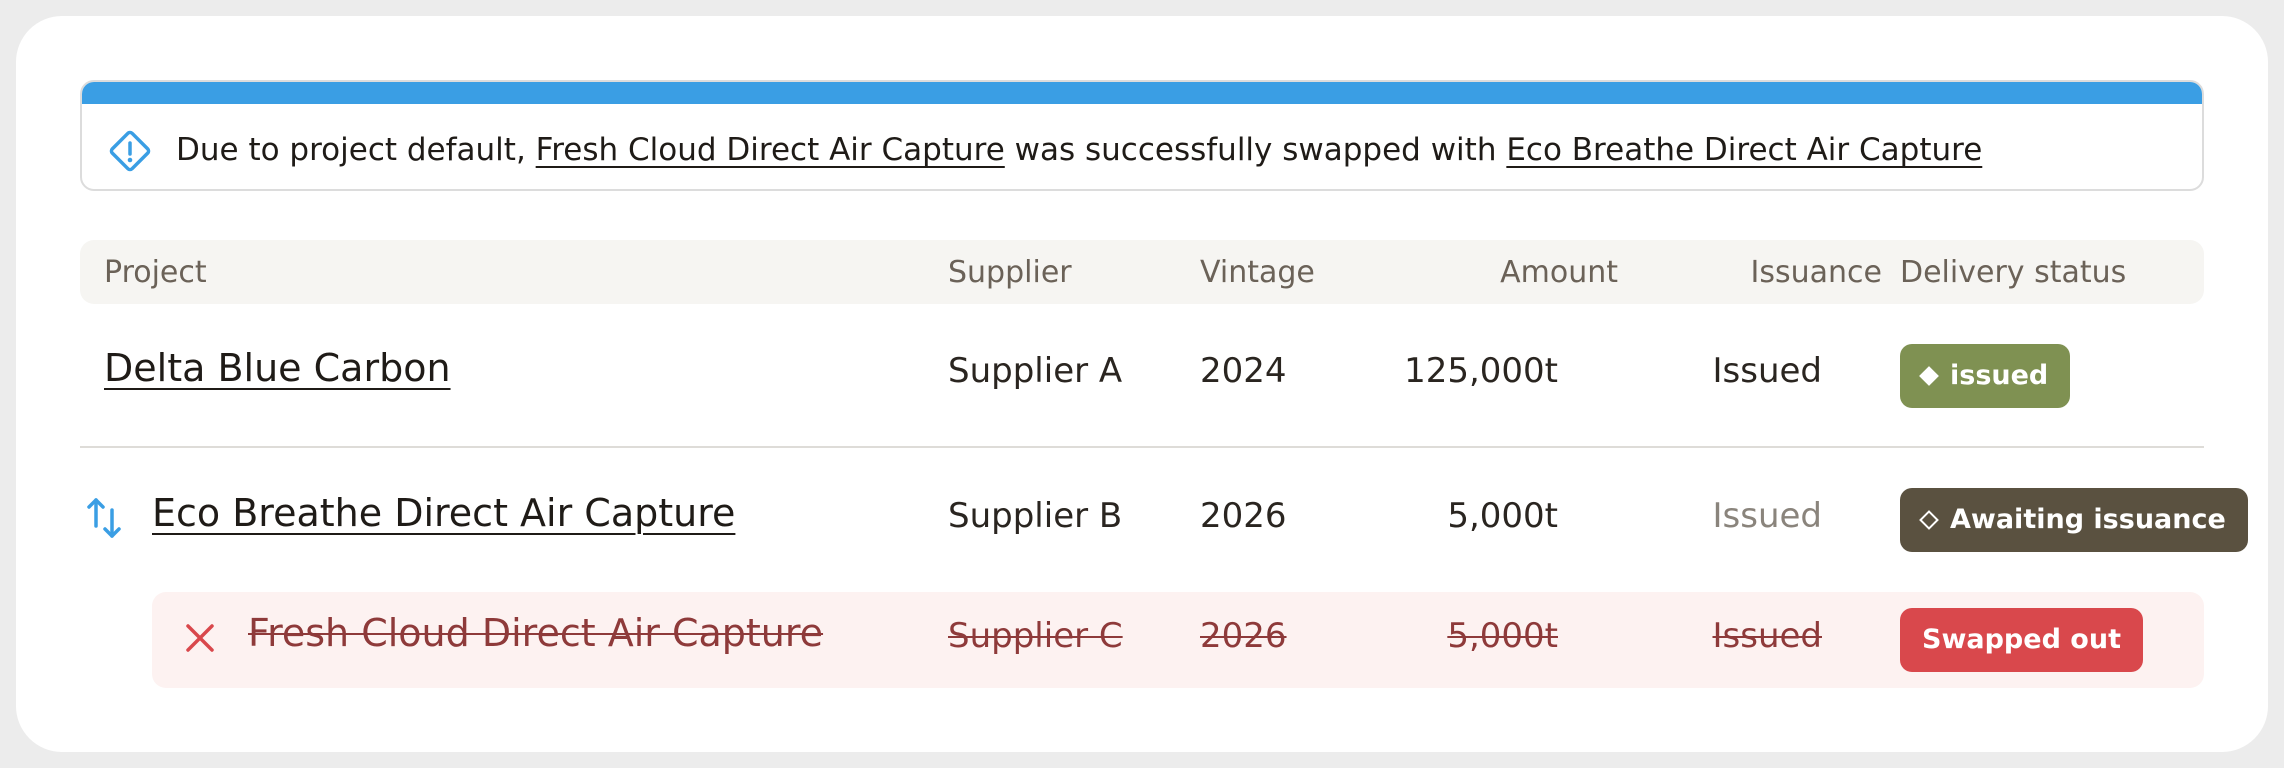  Describe the element at coordinates (1010, 273) in the screenshot. I see `column-header-supplier: Supplier` at that location.